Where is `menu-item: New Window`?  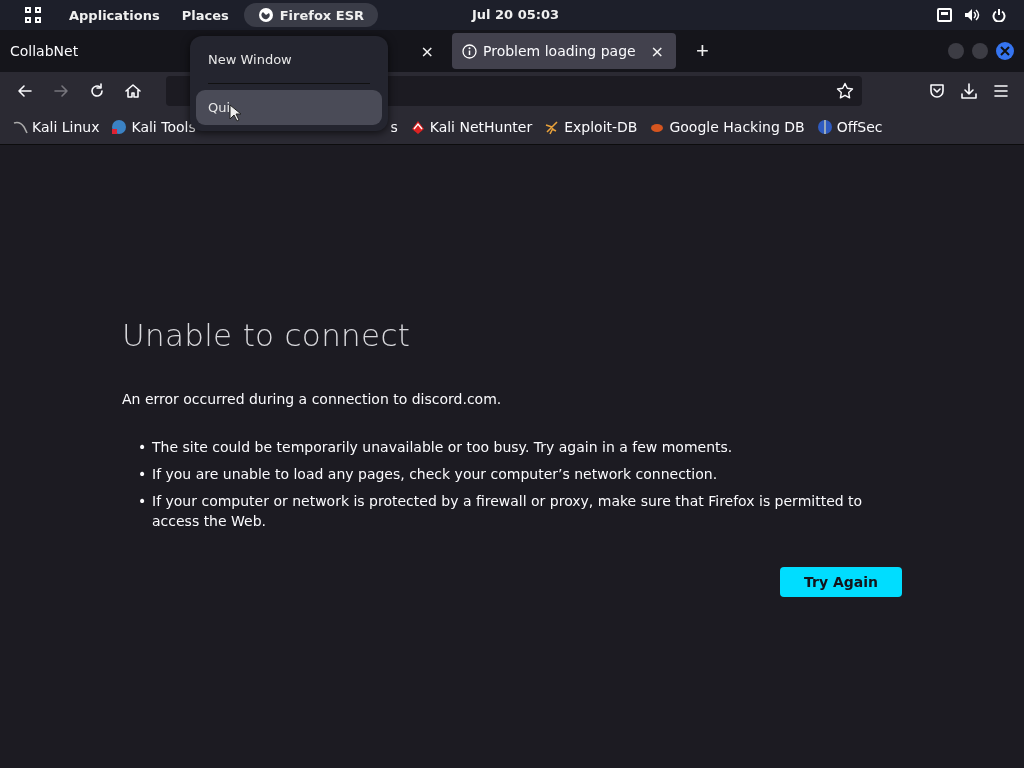
menu-item: New Window is located at coordinates (289, 59).